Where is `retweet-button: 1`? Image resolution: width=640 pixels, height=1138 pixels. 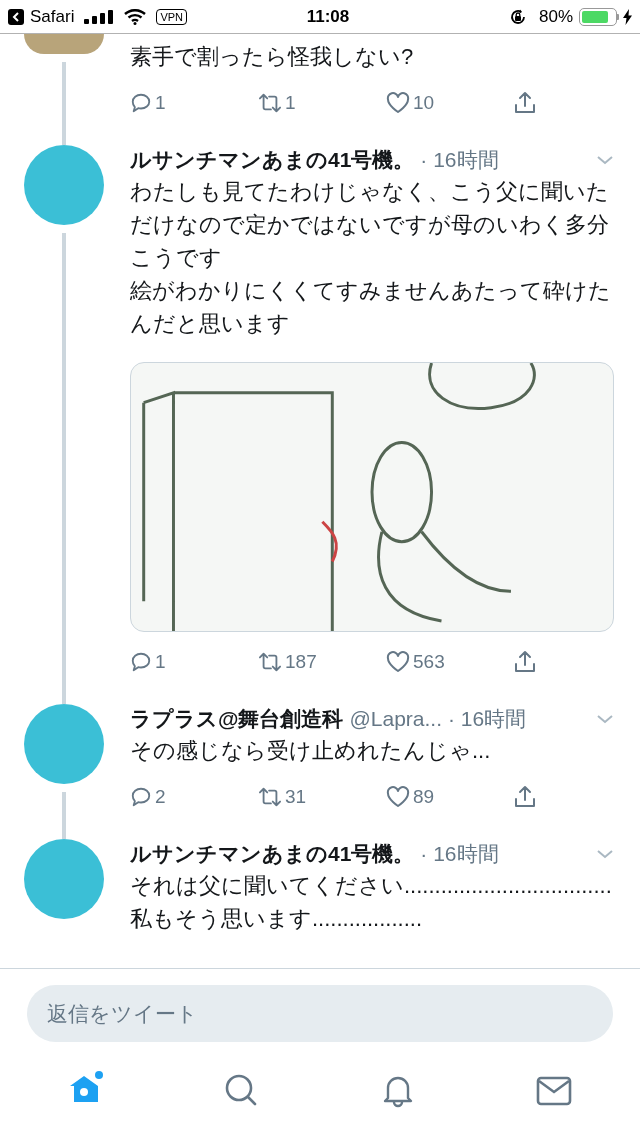 retweet-button: 1 is located at coordinates (322, 103).